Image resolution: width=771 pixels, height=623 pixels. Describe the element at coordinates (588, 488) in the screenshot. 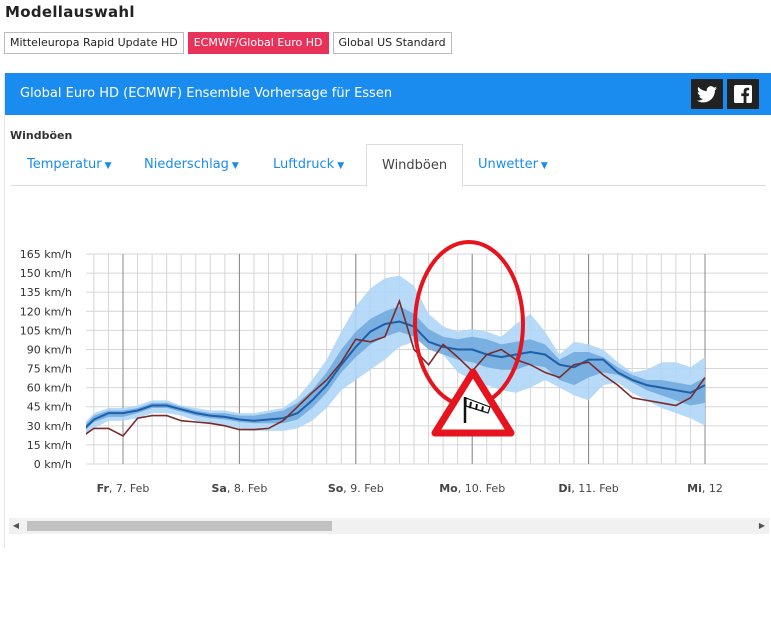

I see `x-tick-label: Di, 11. Feb` at that location.